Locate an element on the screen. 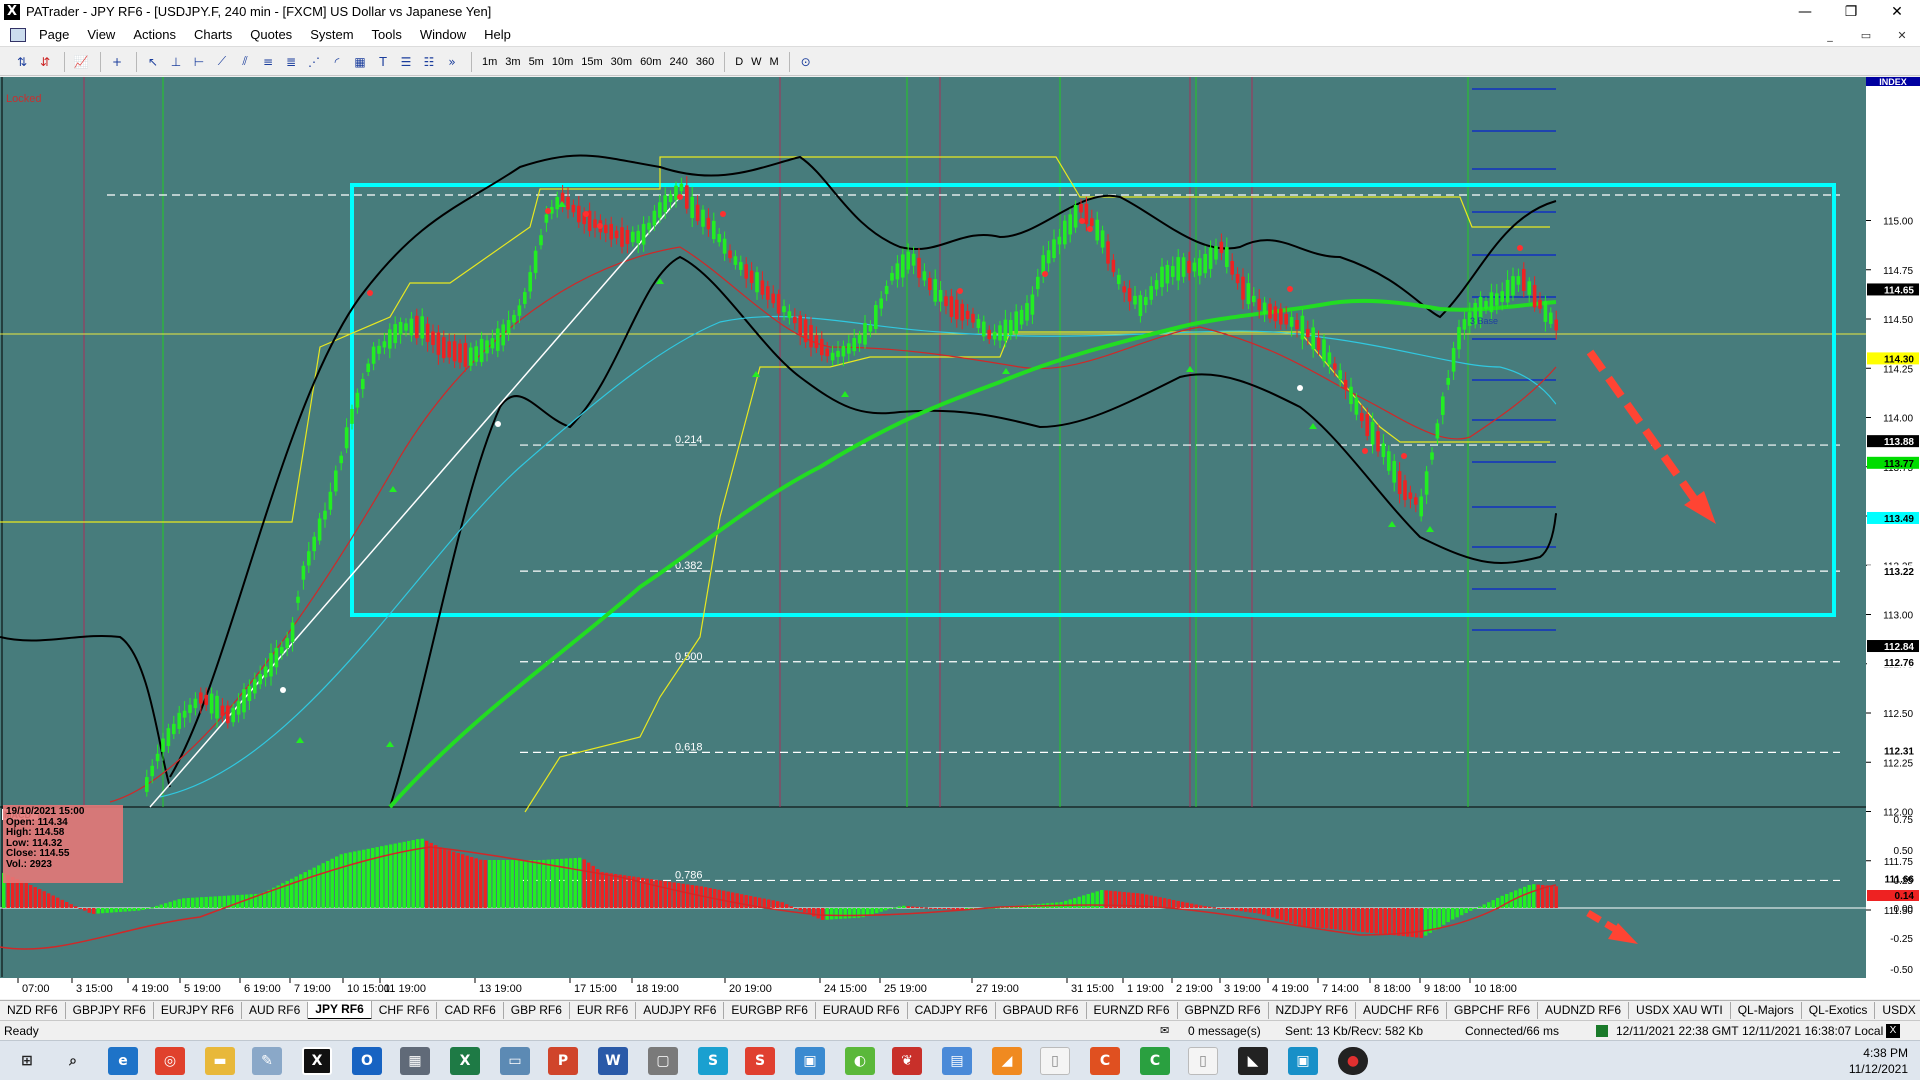  chart-tab: GBPCHF RF6 is located at coordinates (1493, 1010).